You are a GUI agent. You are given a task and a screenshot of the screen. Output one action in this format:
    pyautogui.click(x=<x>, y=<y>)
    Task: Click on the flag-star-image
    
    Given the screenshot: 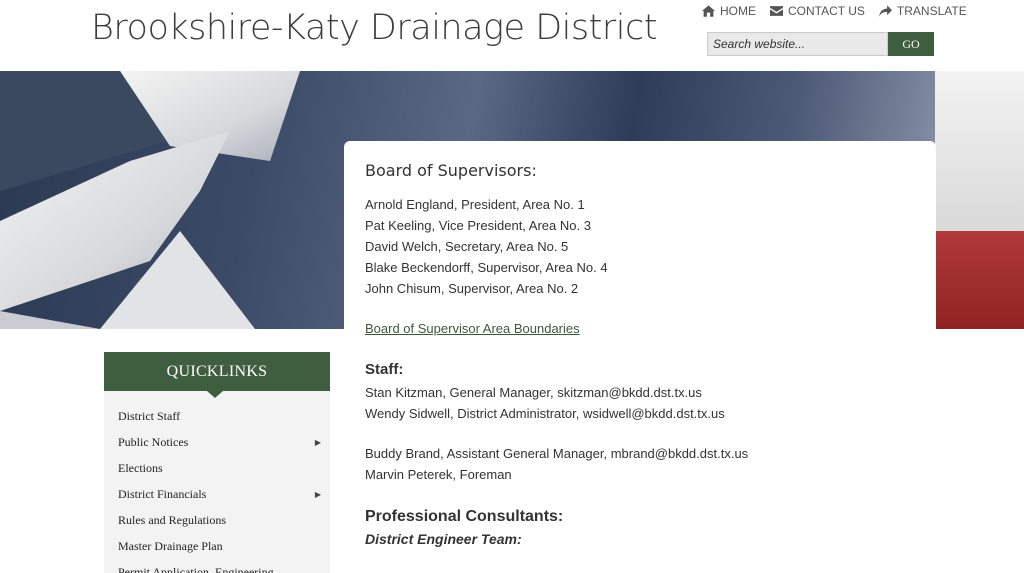 What is the action you would take?
    pyautogui.click(x=150, y=200)
    